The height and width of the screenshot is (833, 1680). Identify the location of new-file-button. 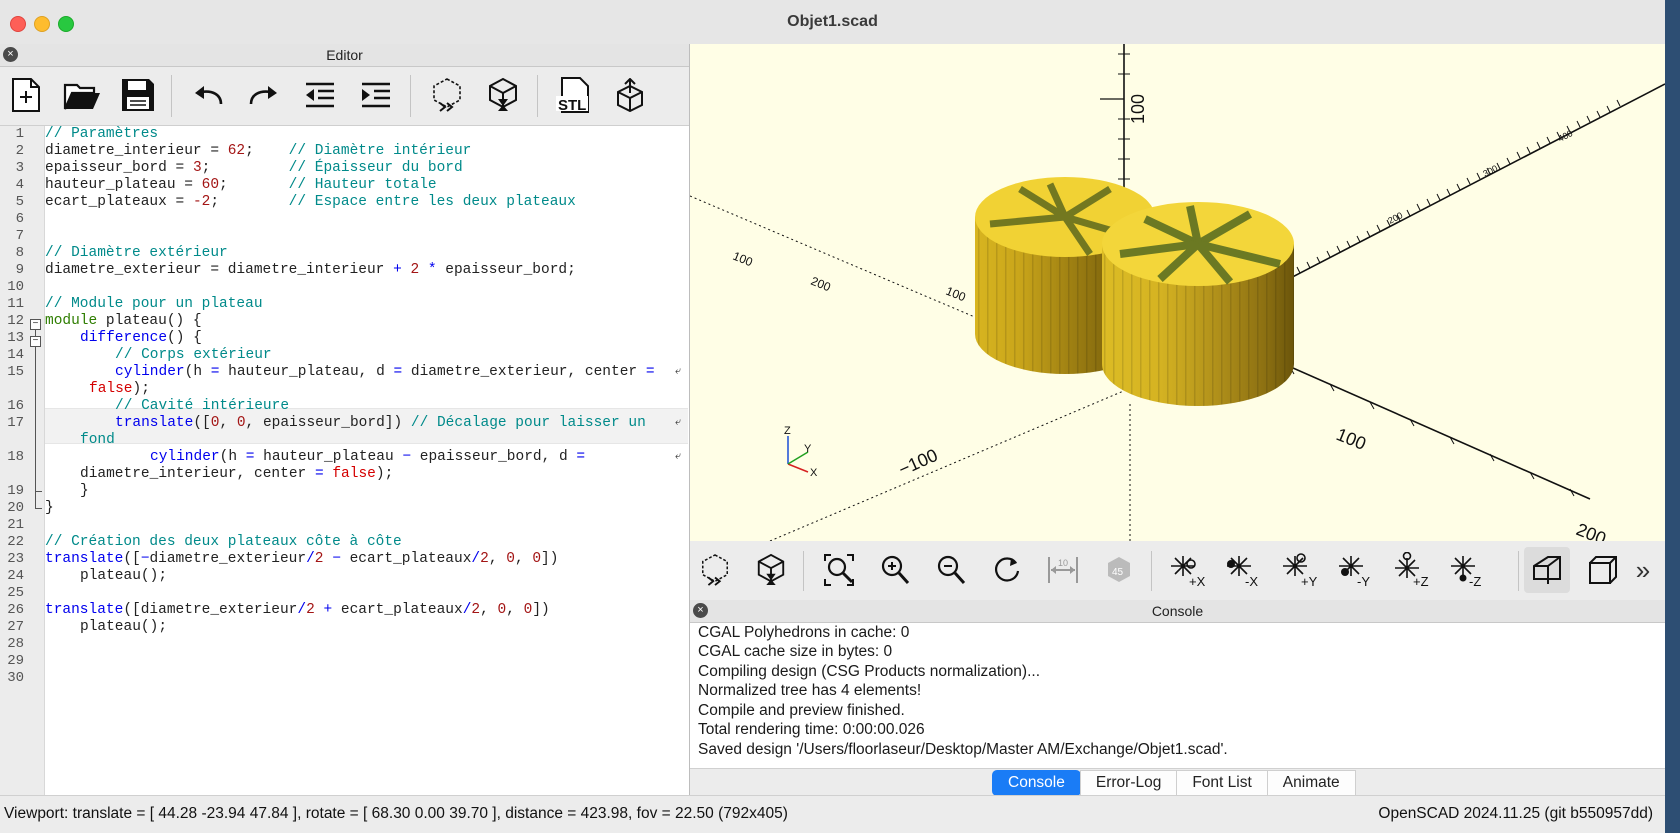
(26, 95).